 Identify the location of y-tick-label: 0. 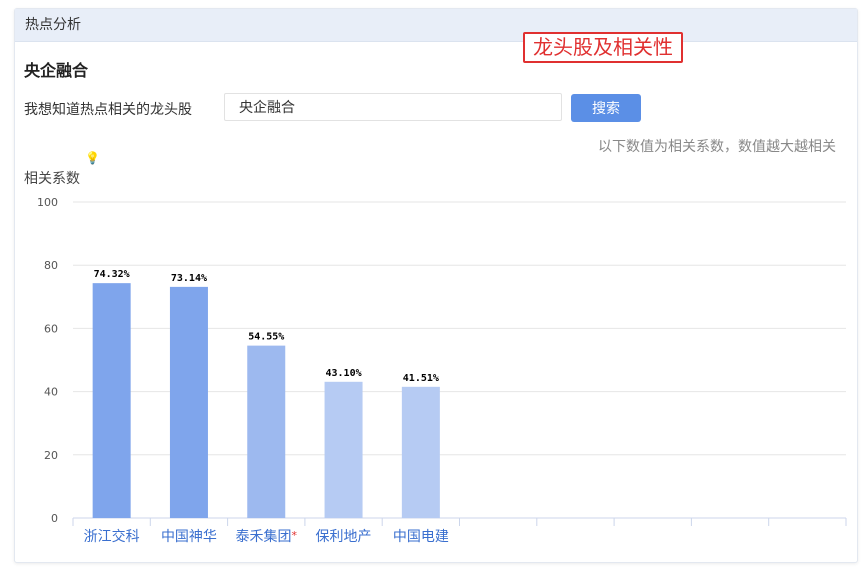
(54, 518).